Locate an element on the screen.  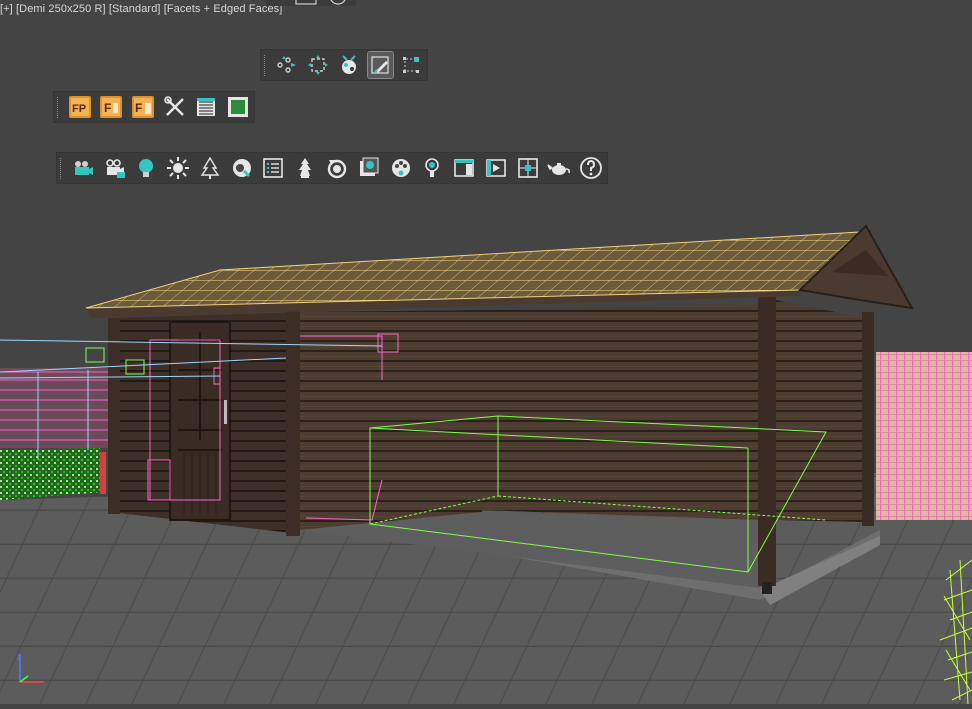
forest-pack-text: FP is located at coordinates (79, 109).